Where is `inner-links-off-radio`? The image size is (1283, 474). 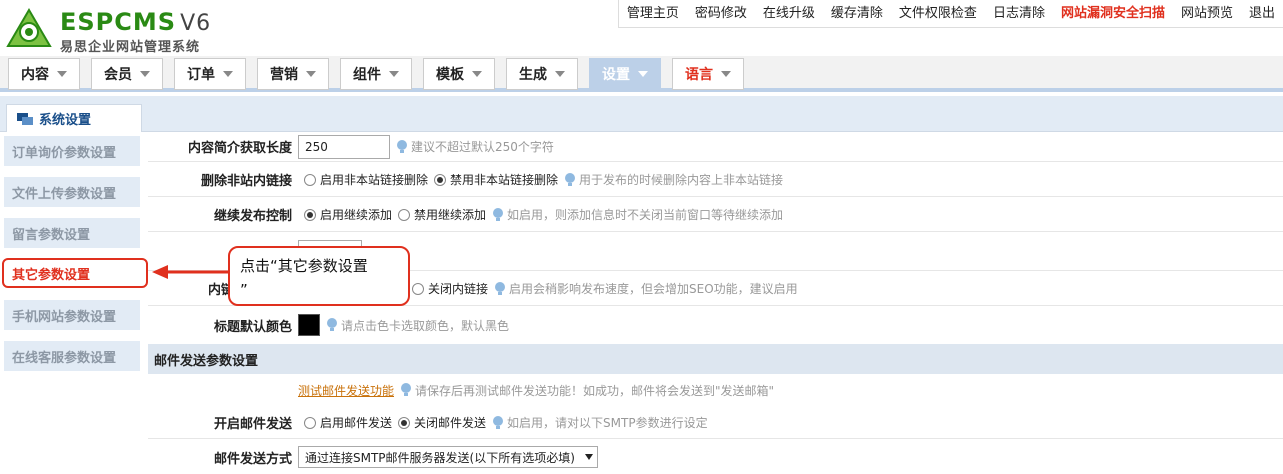 inner-links-off-radio is located at coordinates (418, 288).